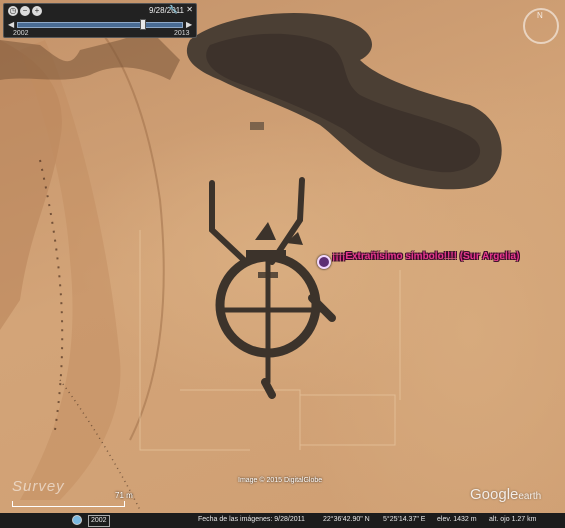 The width and height of the screenshot is (565, 528). What do you see at coordinates (21, 33) in the screenshot?
I see `time-slider-start-year: 2002` at bounding box center [21, 33].